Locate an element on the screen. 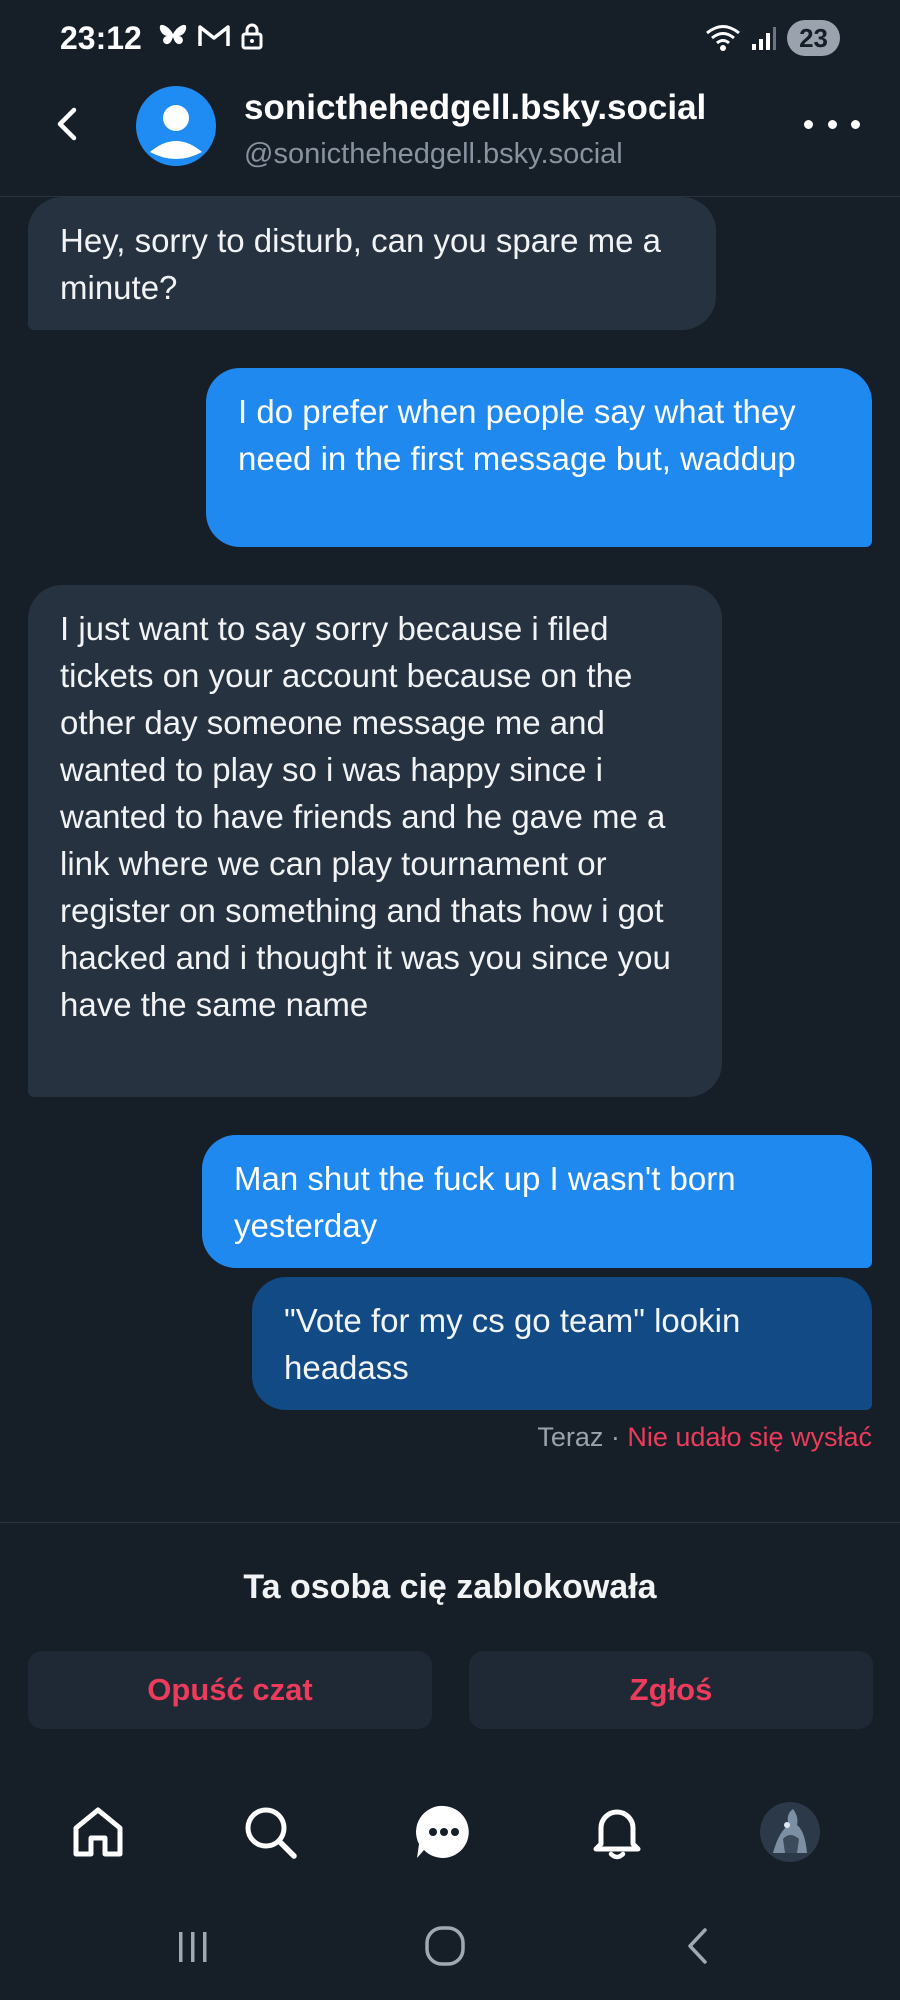 The width and height of the screenshot is (900, 2000). leave-chat-button: Opuść czat is located at coordinates (230, 1690).